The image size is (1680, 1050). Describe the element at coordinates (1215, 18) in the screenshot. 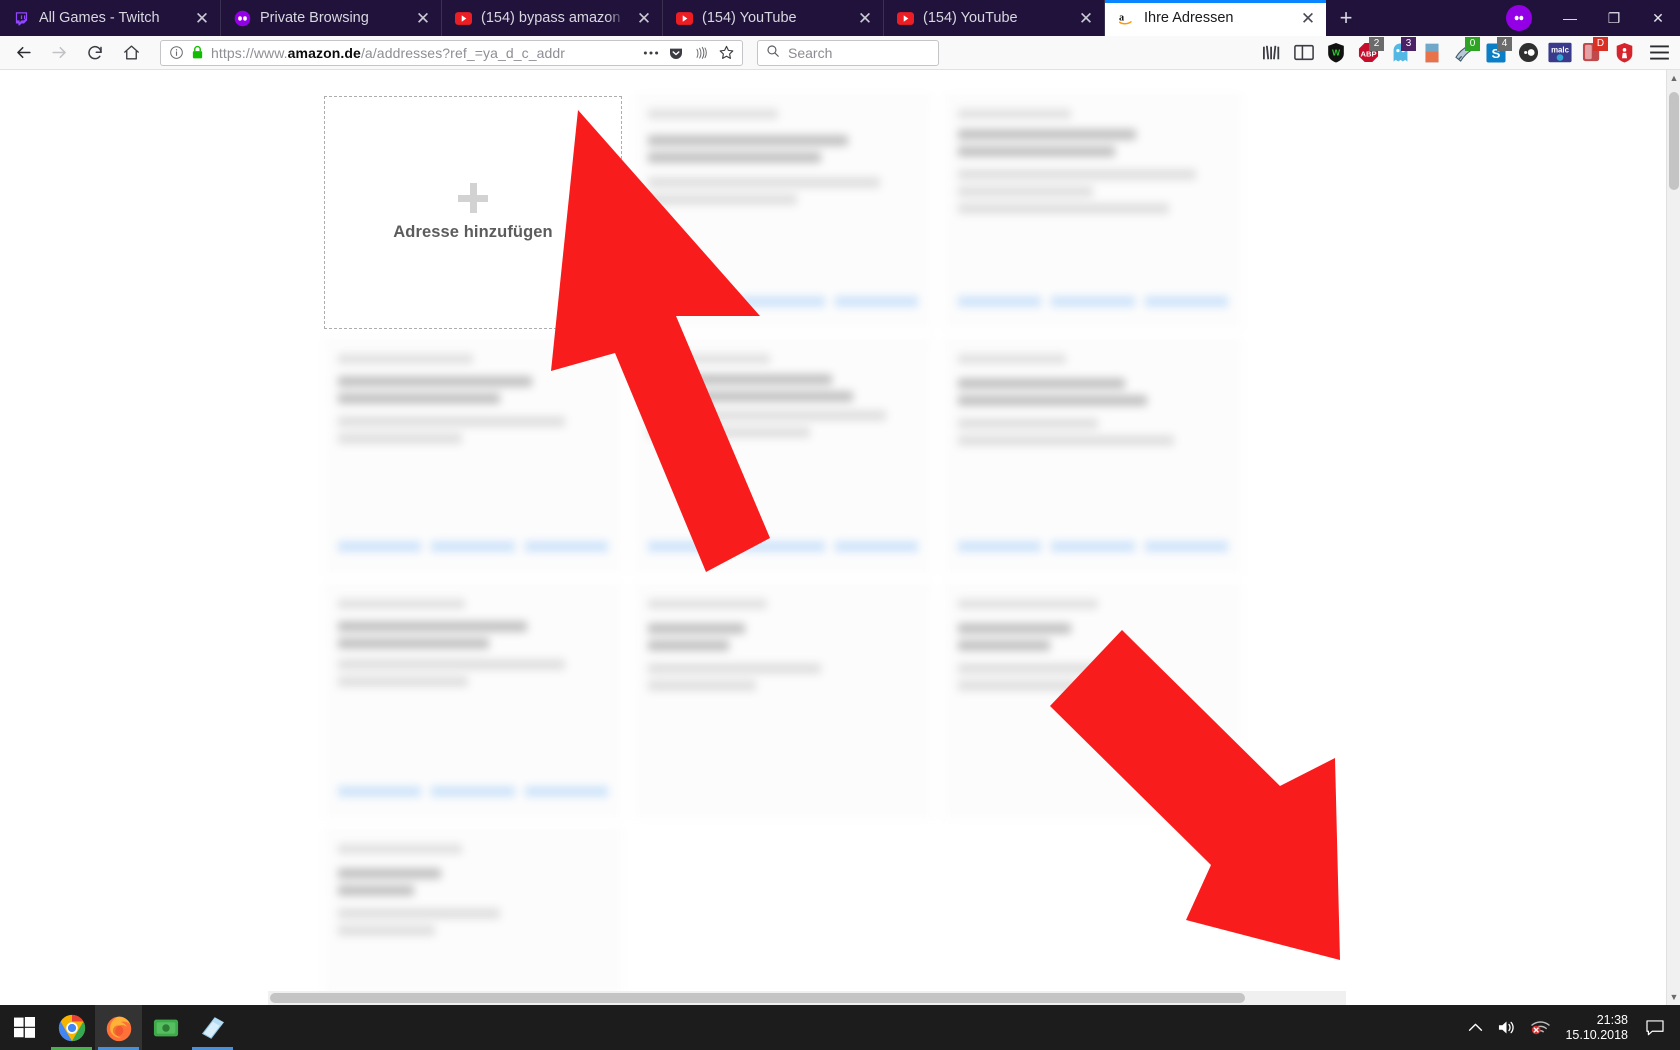

I see `browser-tab-active: a Ihre Adressen ✕` at that location.